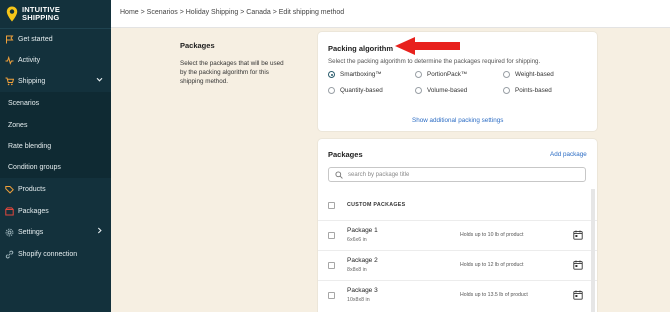  What do you see at coordinates (197, 45) in the screenshot?
I see `section-title: Packages` at bounding box center [197, 45].